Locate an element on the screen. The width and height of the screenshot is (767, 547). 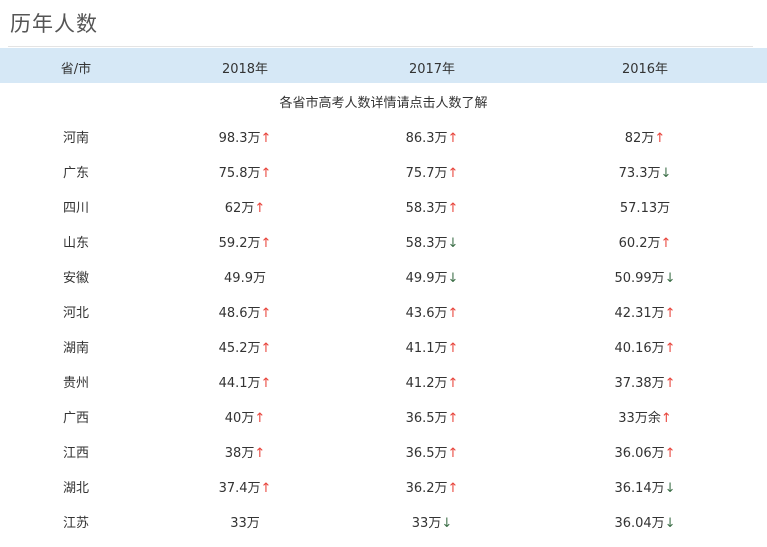
province-name: 湖北 is located at coordinates (76, 488).